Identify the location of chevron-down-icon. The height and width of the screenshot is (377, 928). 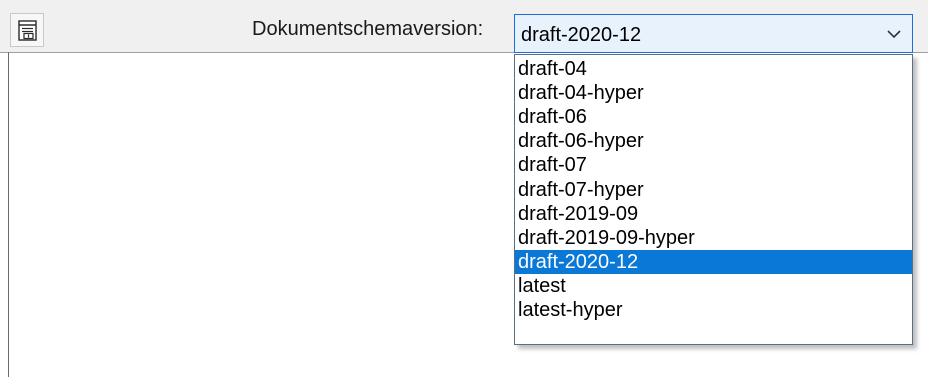
(894, 34).